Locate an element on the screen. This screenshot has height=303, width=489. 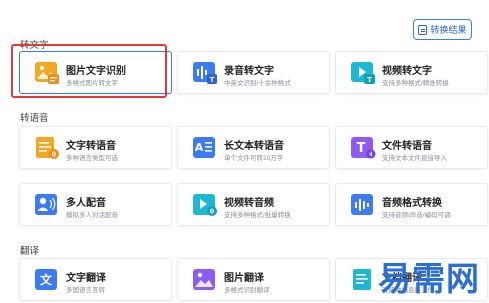
text-translate-icon: 文 is located at coordinates (46, 279).